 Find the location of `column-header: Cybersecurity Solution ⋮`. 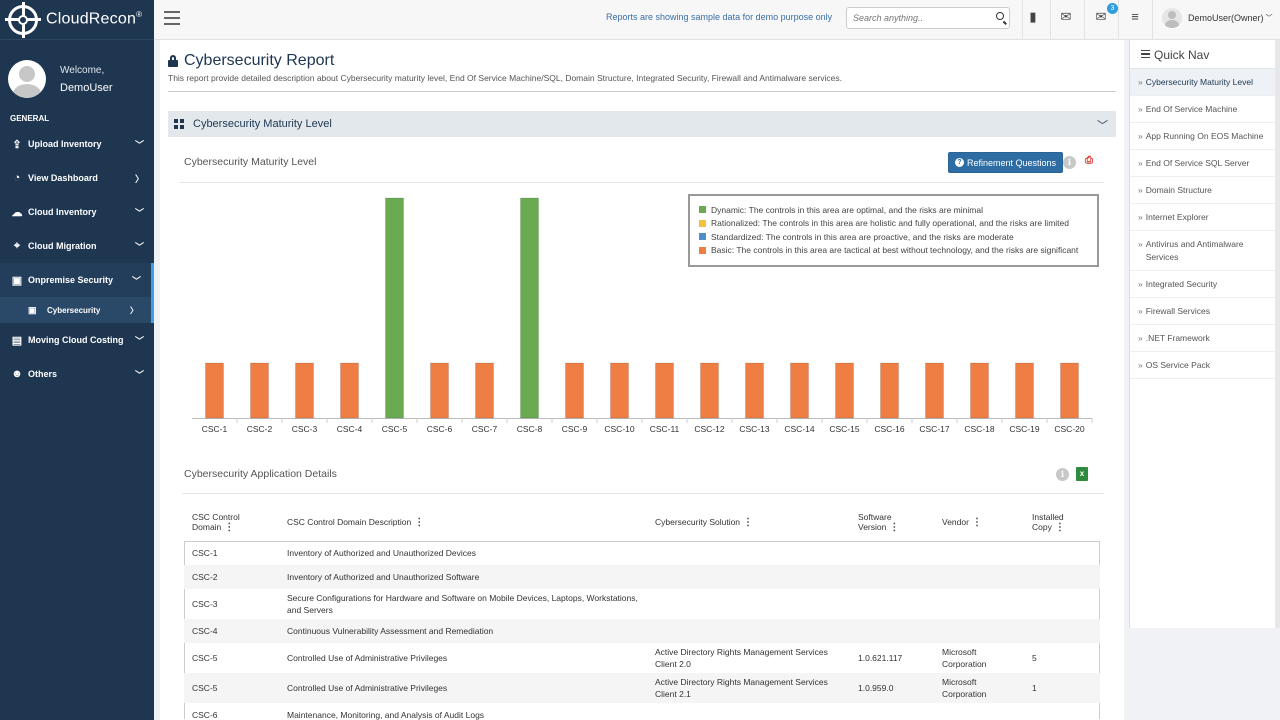

column-header: Cybersecurity Solution ⋮ is located at coordinates (748, 523).